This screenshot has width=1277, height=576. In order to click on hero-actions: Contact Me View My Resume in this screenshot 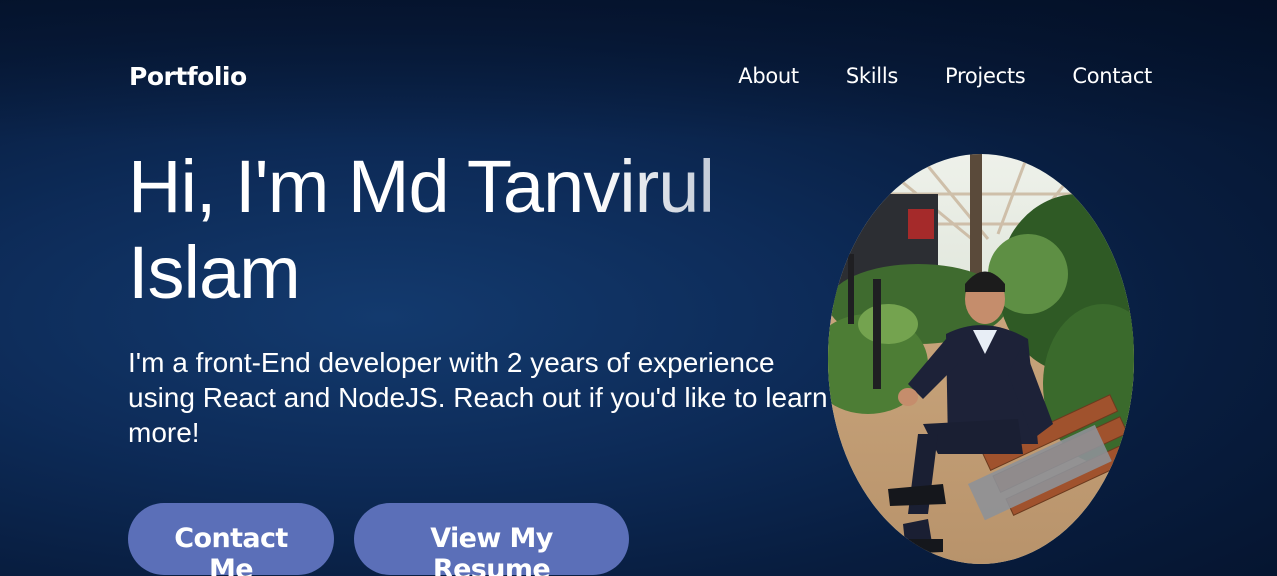, I will do `click(378, 539)`.